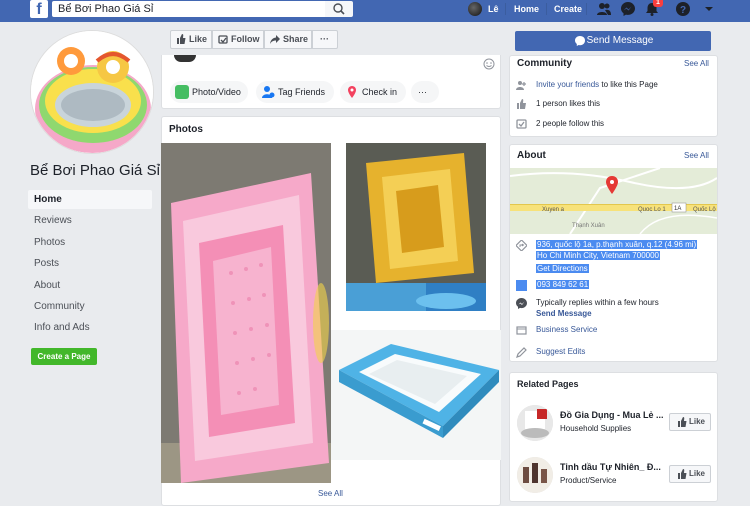 This screenshot has width=750, height=506. I want to click on photo-video-label: Photo/Video, so click(216, 92).